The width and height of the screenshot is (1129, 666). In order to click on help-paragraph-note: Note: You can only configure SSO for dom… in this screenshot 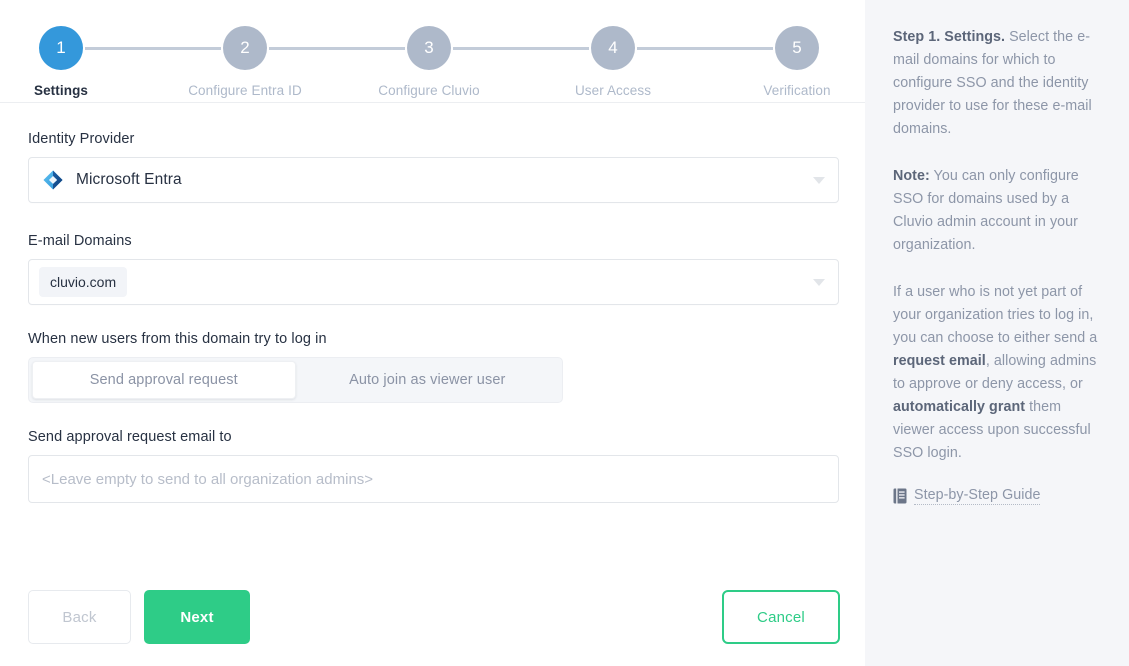, I will do `click(997, 211)`.